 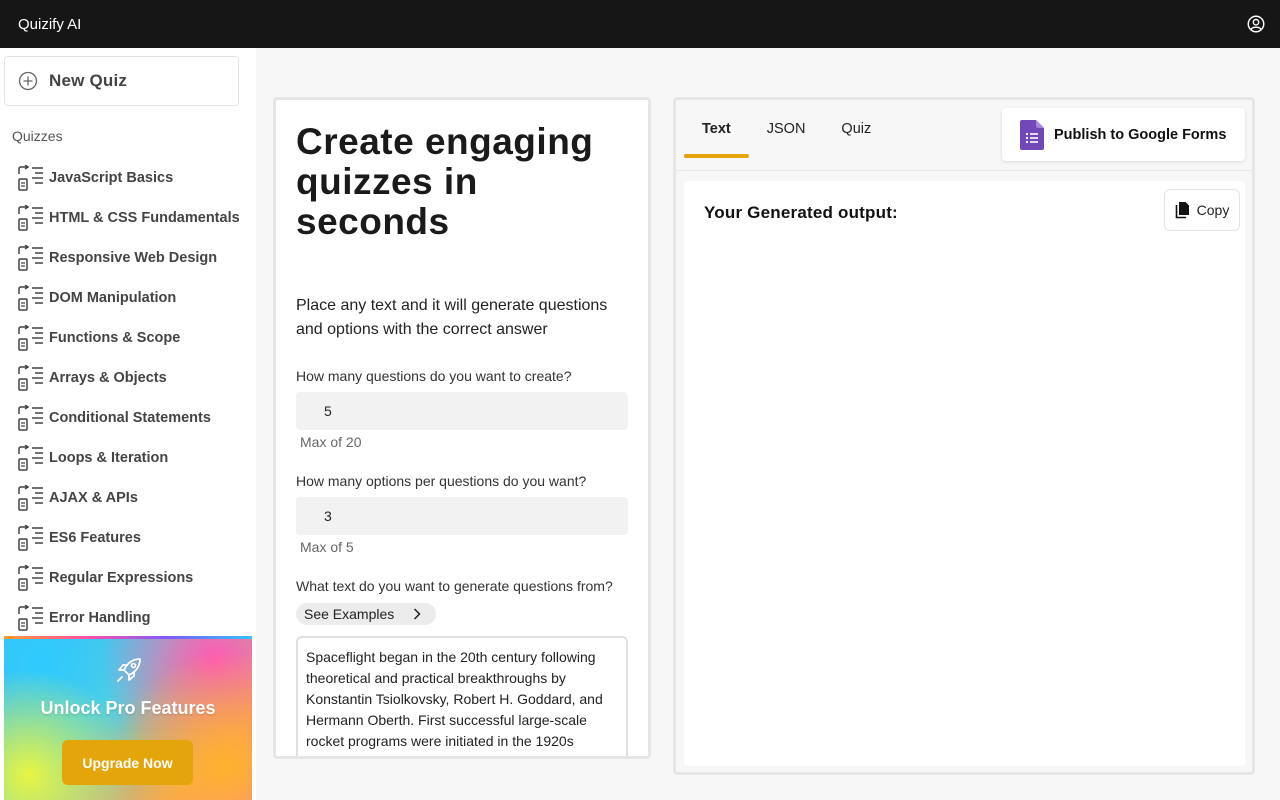 I want to click on sidebar-quiz-label: ES6 Features, so click(x=95, y=538).